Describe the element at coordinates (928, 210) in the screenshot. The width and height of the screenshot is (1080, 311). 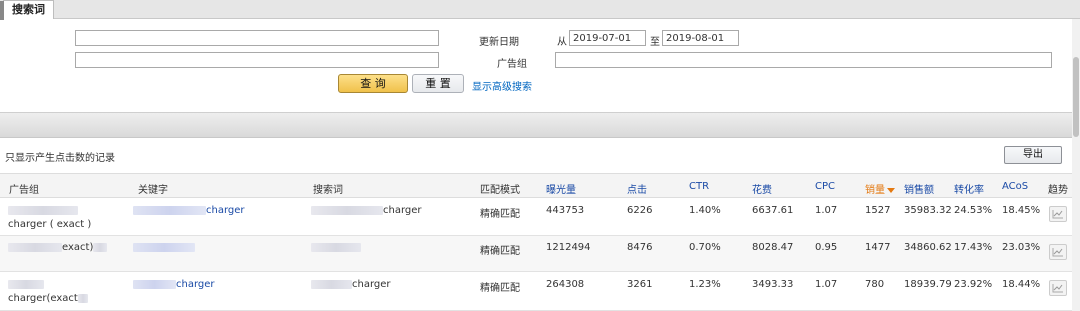
I see `sales-cell: 35983.32` at that location.